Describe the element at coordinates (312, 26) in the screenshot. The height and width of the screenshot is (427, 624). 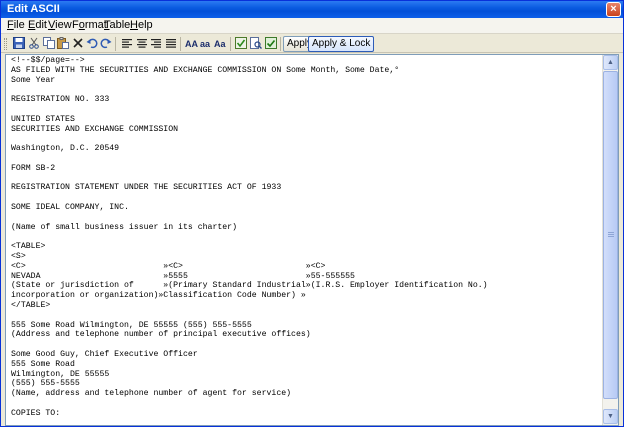
I see `menu-bar: File Edit View Format Table Help` at that location.